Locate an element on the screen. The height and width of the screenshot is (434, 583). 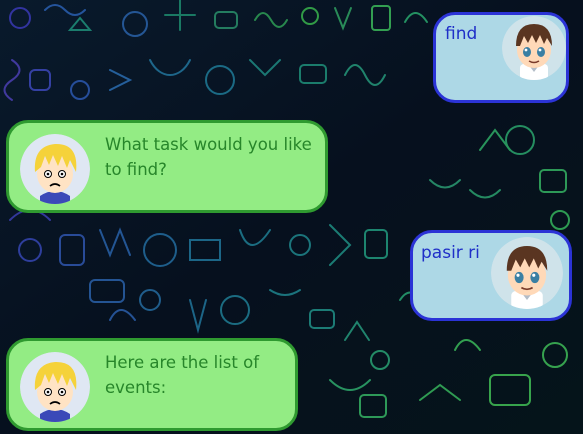
user-message-bubble: find is located at coordinates (501, 57).